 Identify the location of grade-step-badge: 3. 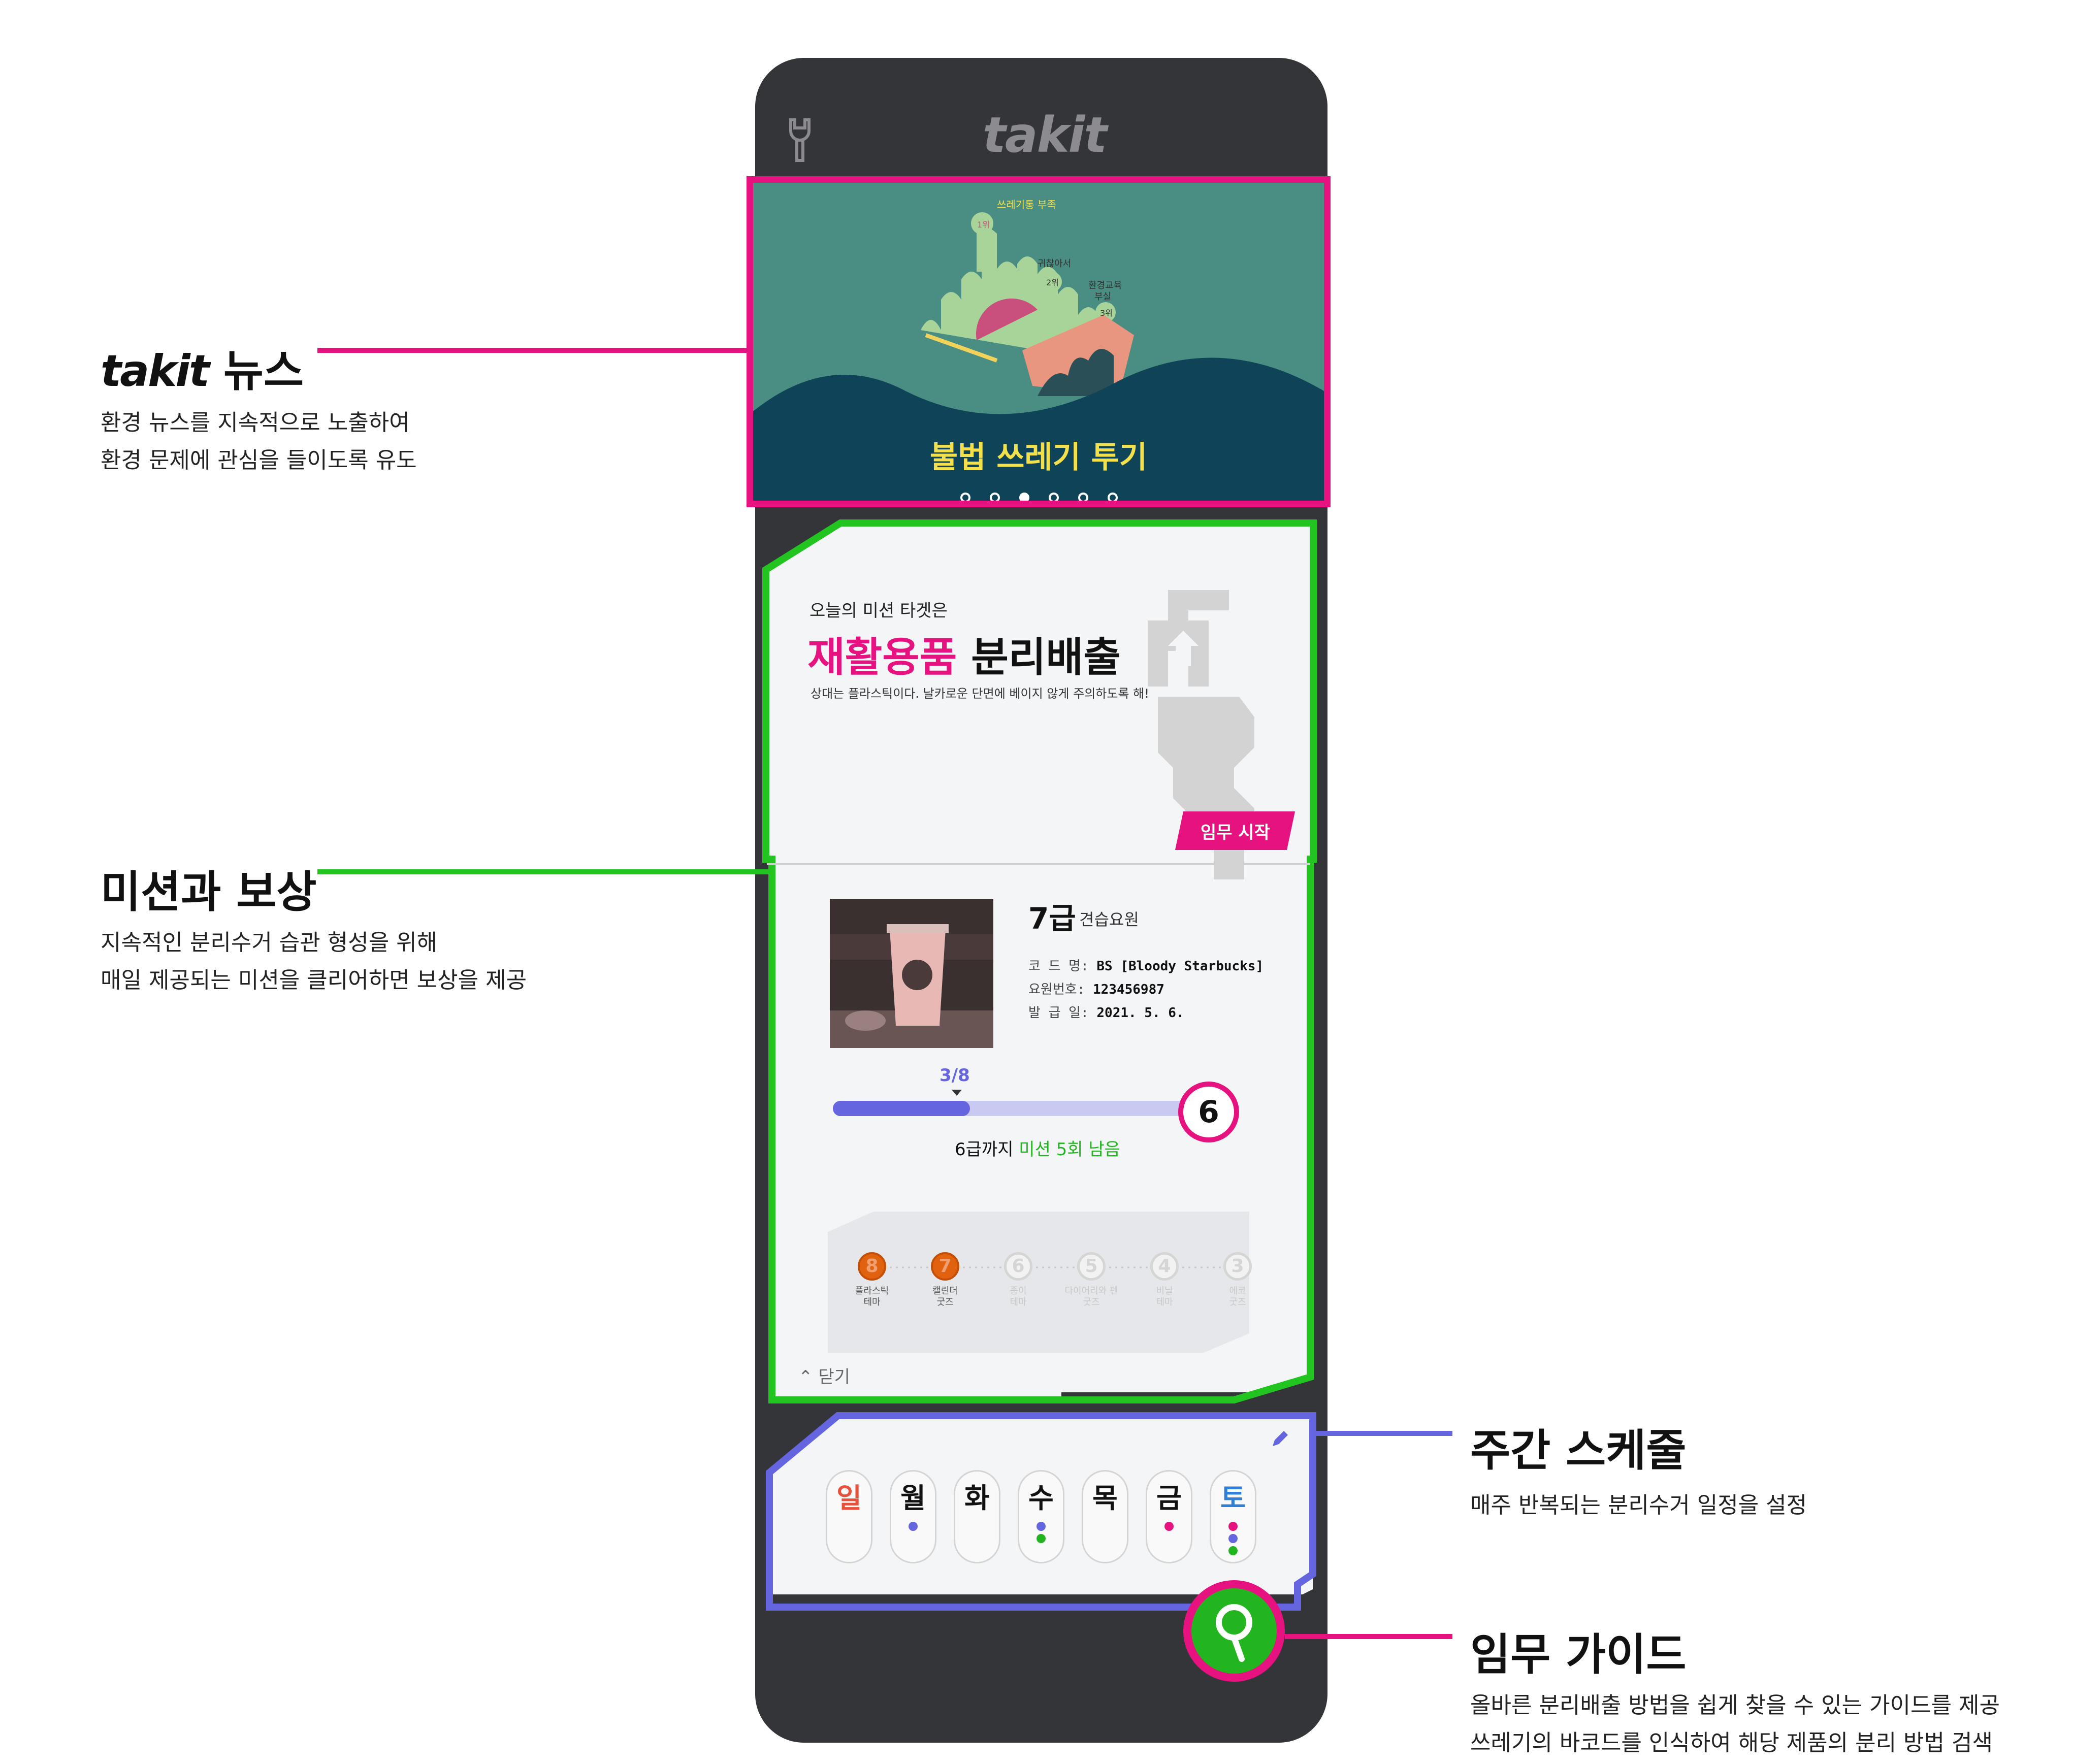
(1237, 1267).